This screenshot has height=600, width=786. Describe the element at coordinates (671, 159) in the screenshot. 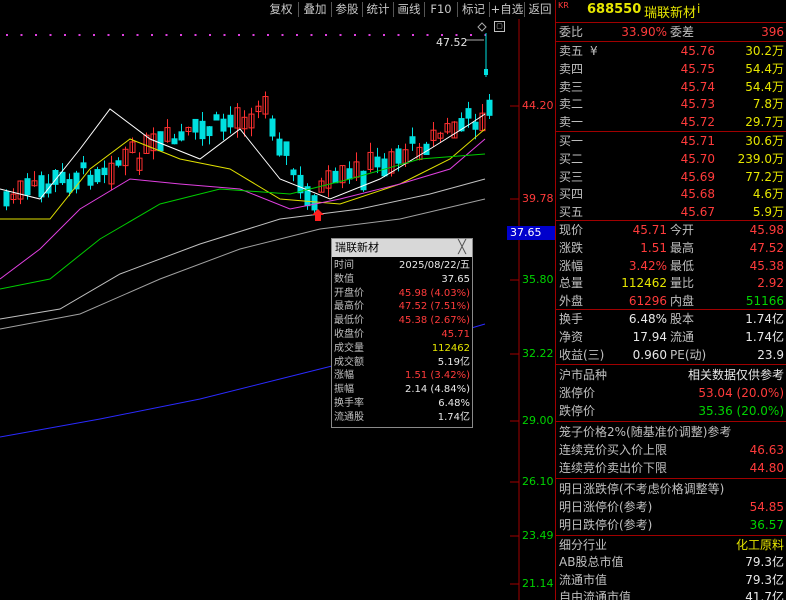

I see `buy-level-row: 买二 45.70 239.0万` at that location.